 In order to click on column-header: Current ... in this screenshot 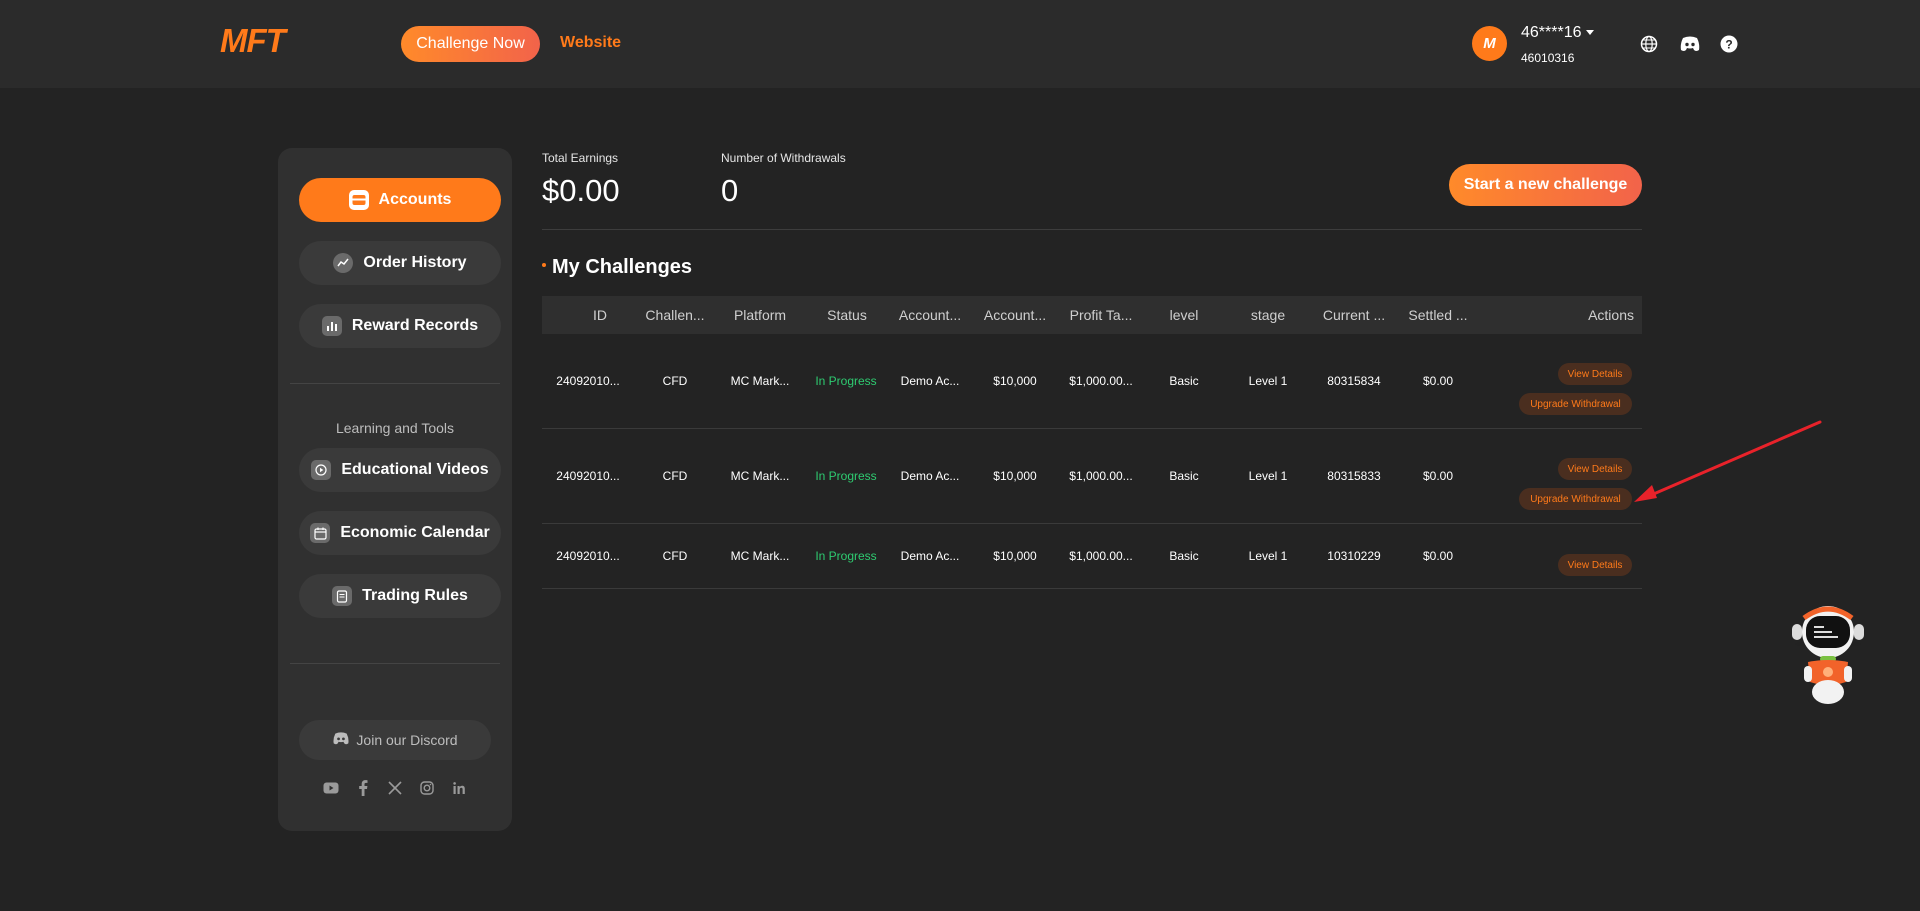, I will do `click(1354, 315)`.